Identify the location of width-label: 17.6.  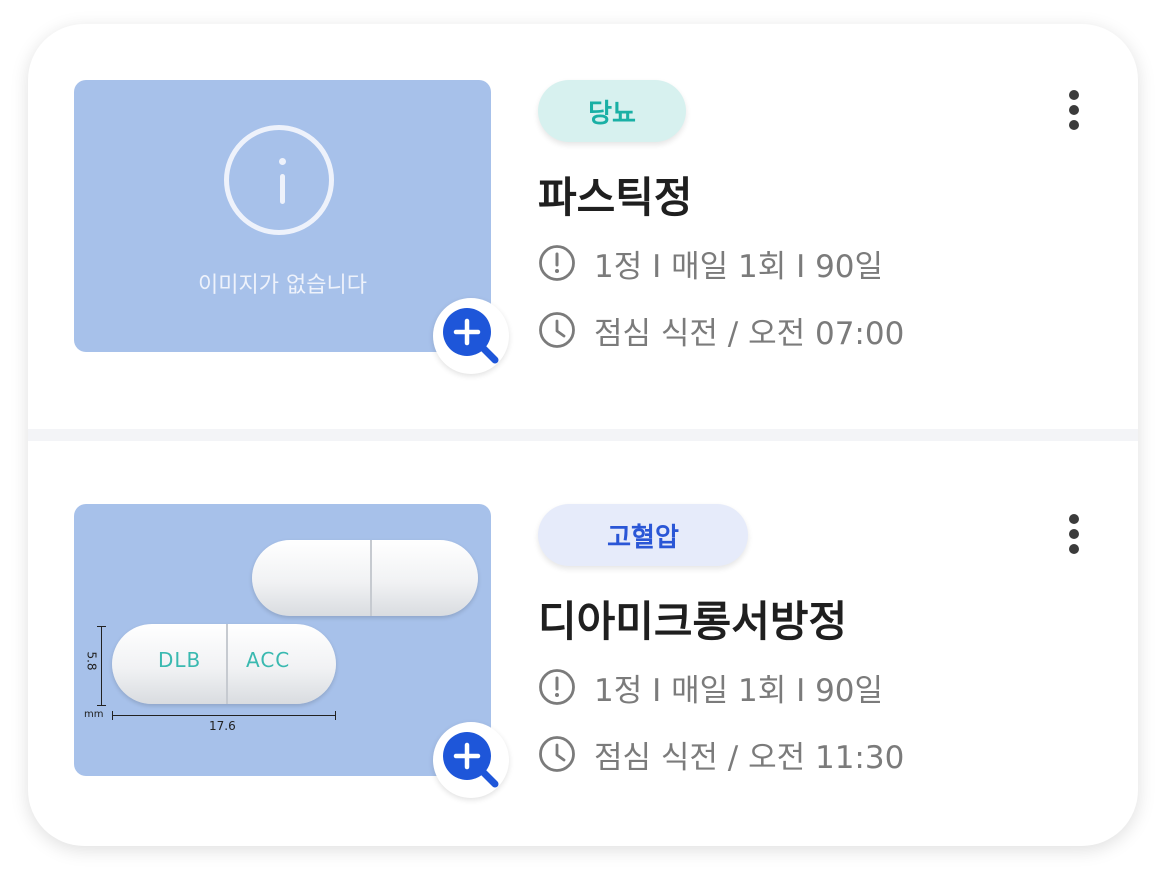
(222, 726).